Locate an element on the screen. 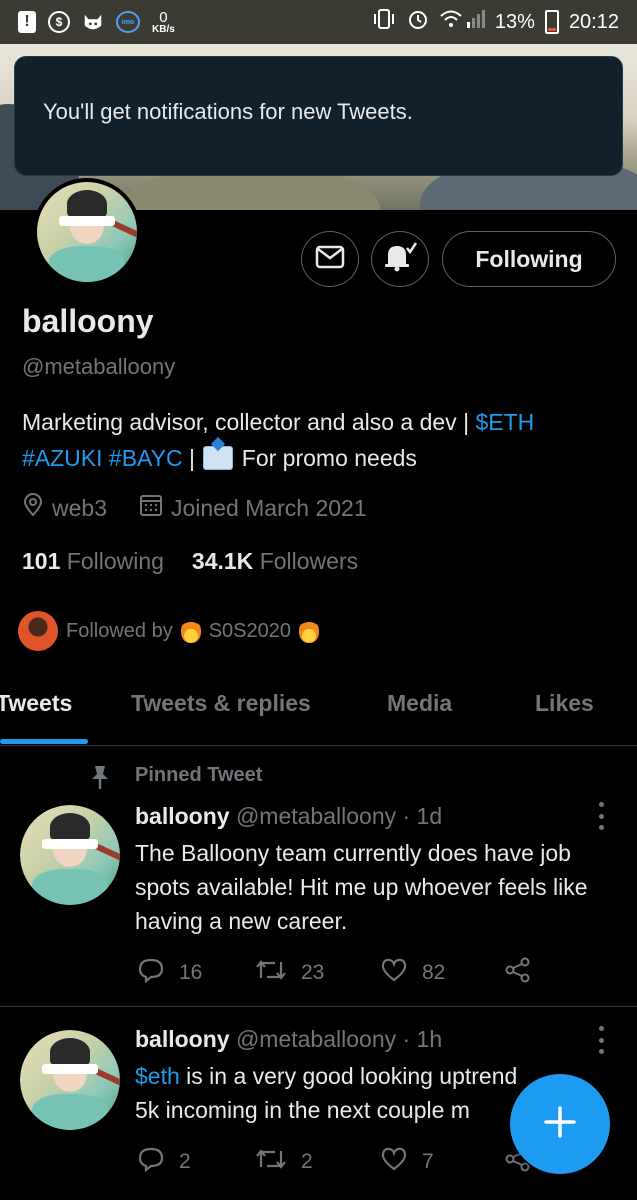  notifications-button is located at coordinates (400, 259).